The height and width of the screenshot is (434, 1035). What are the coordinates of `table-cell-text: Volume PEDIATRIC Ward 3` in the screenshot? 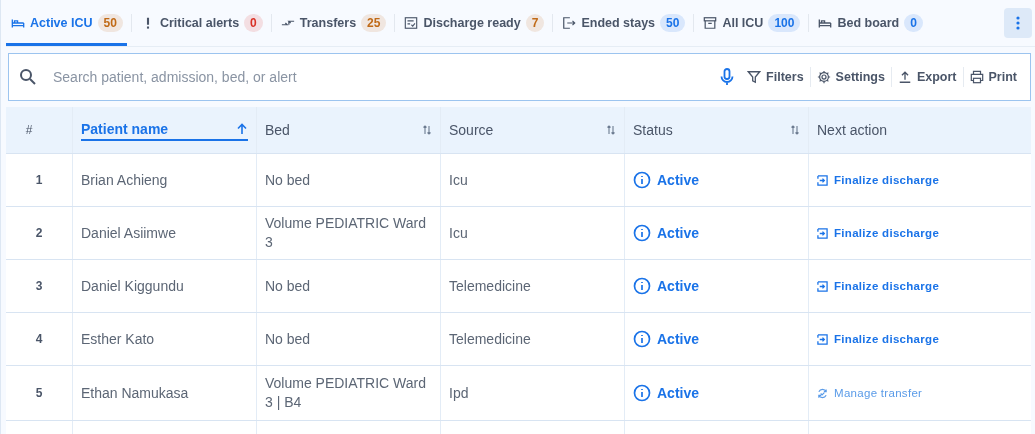 It's located at (346, 233).